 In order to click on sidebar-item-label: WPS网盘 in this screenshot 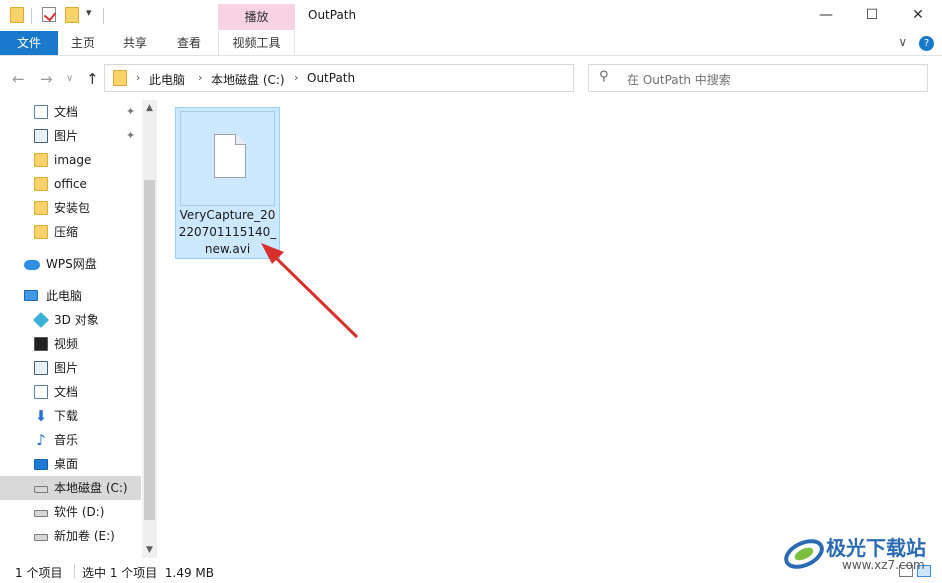, I will do `click(71, 264)`.